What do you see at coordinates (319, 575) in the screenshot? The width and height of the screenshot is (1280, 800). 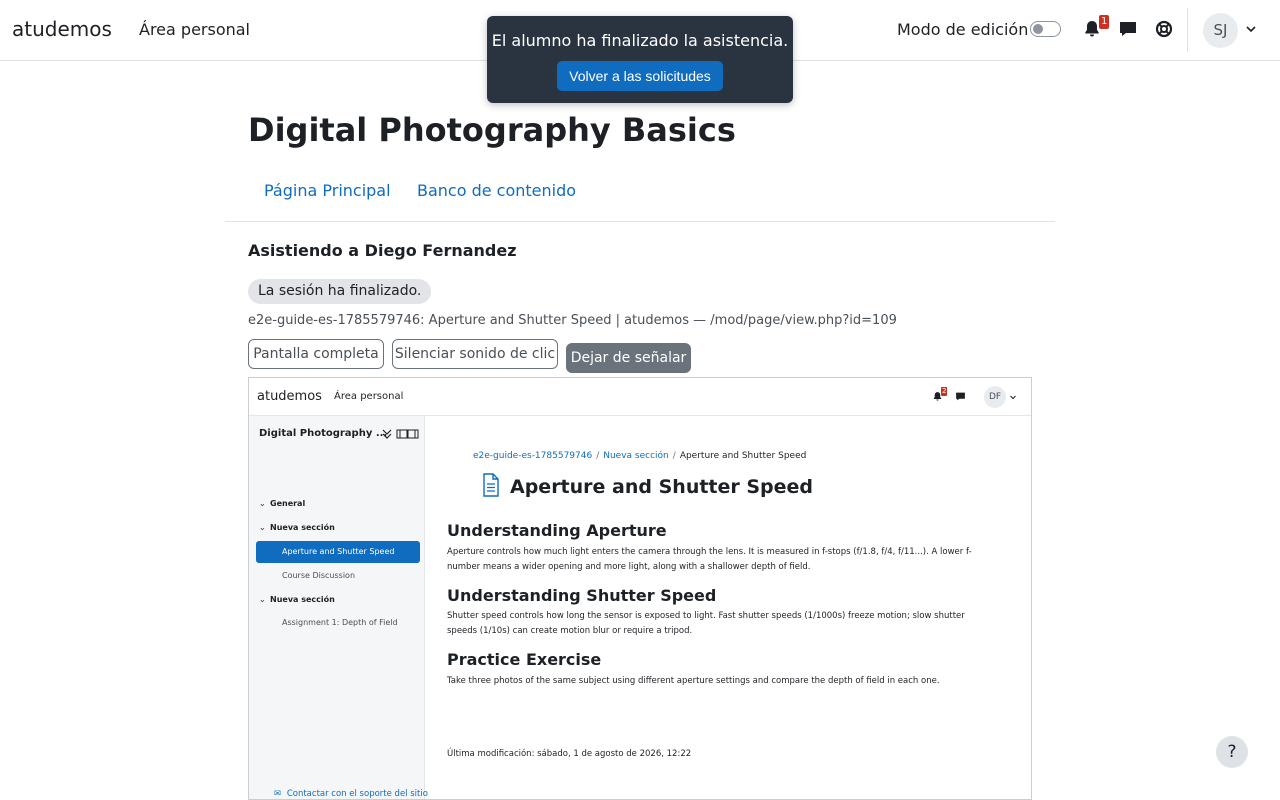 I see `embedded-item-discussion: Course Discussion` at bounding box center [319, 575].